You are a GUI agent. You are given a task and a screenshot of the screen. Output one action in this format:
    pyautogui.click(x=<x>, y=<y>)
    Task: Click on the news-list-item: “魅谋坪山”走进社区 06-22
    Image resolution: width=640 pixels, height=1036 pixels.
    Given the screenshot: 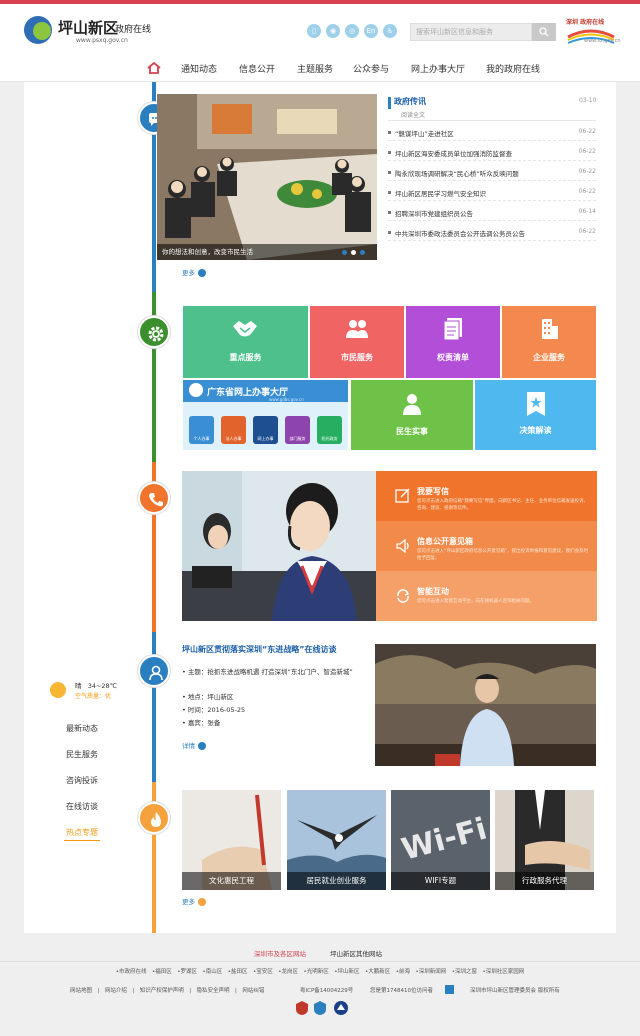 What is the action you would take?
    pyautogui.click(x=492, y=133)
    